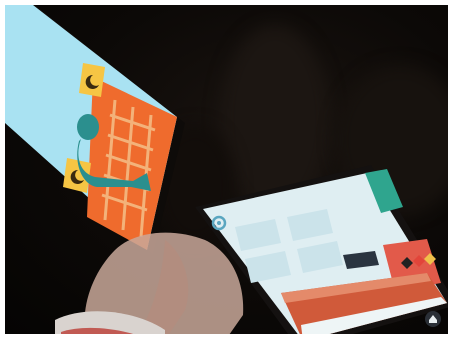  What do you see at coordinates (92, 80) in the screenshot?
I see `moon-button` at bounding box center [92, 80].